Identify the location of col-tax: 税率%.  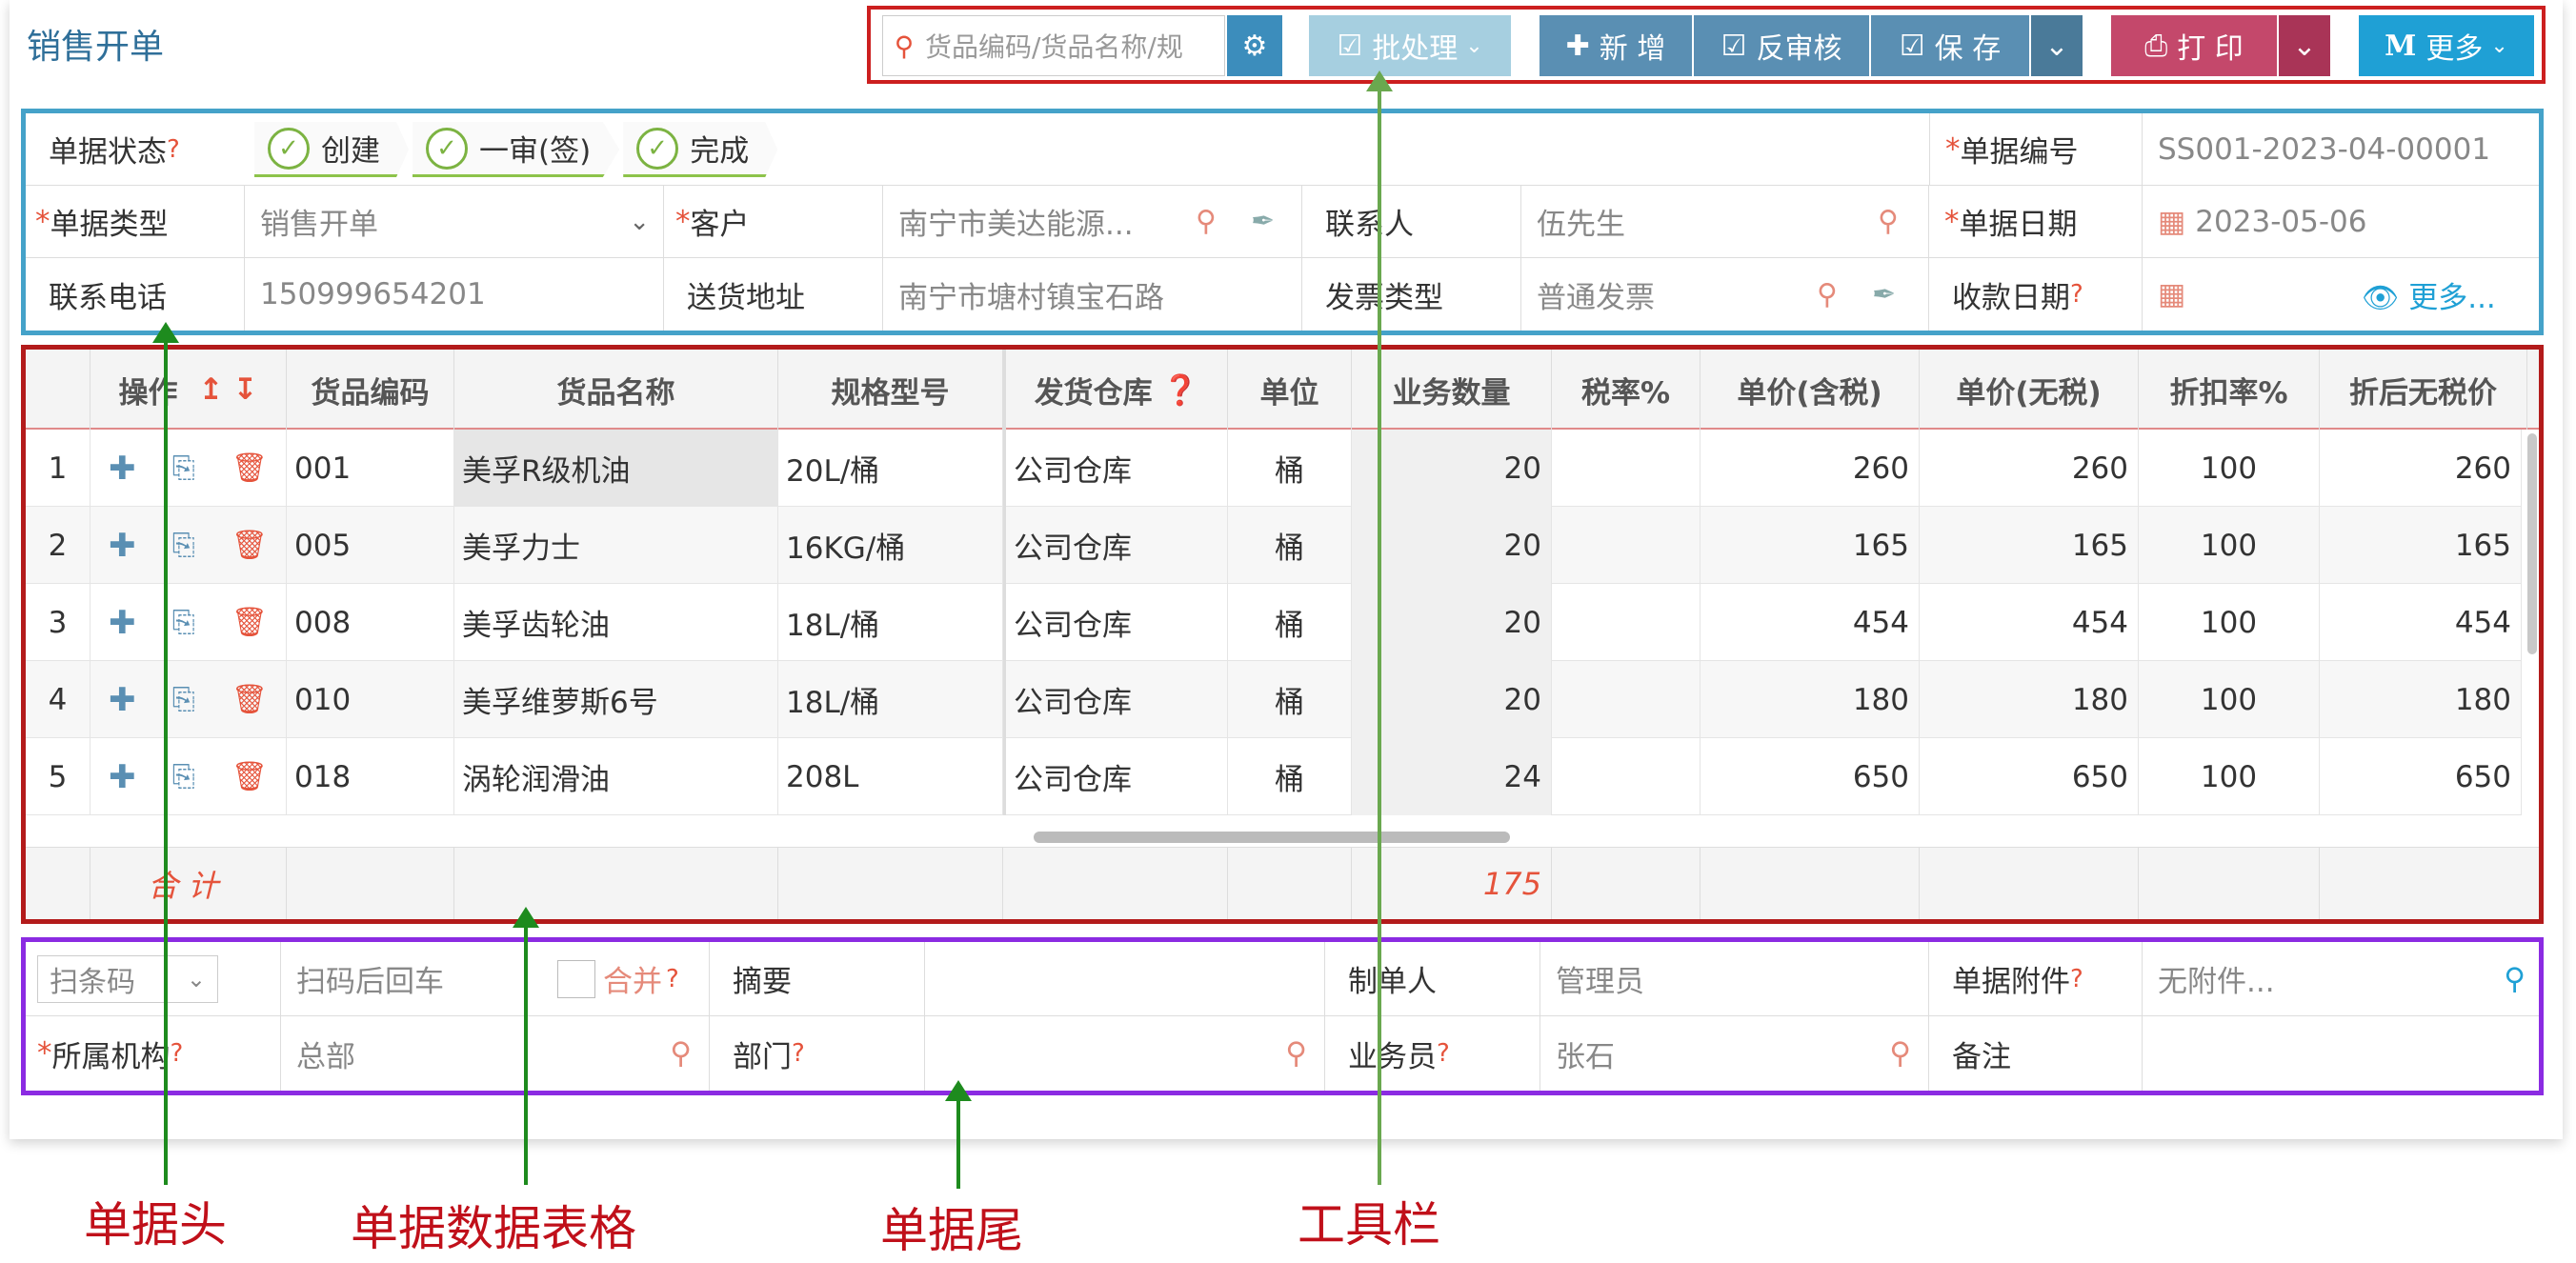
(1626, 390).